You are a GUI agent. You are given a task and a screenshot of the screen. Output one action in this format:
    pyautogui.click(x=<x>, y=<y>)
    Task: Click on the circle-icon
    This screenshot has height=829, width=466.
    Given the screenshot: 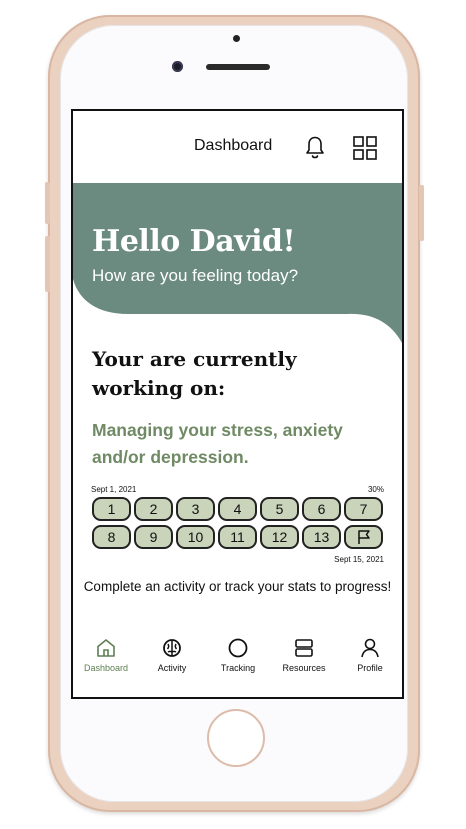 What is the action you would take?
    pyautogui.click(x=238, y=648)
    